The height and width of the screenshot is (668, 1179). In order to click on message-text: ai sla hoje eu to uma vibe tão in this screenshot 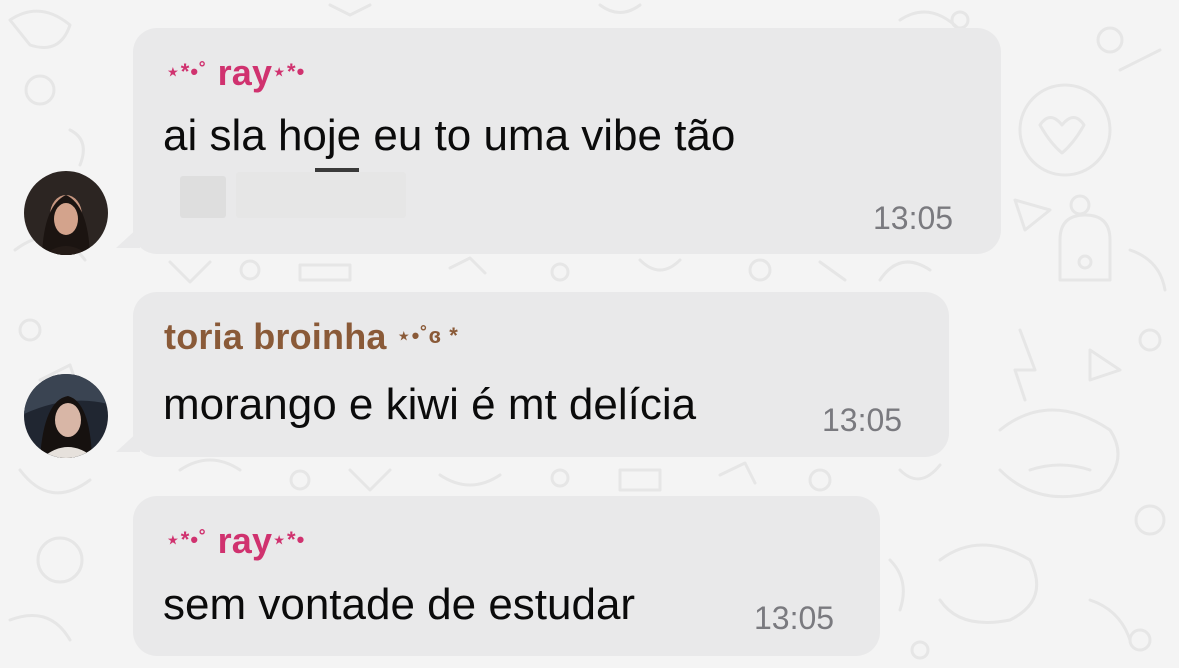, I will do `click(449, 135)`.